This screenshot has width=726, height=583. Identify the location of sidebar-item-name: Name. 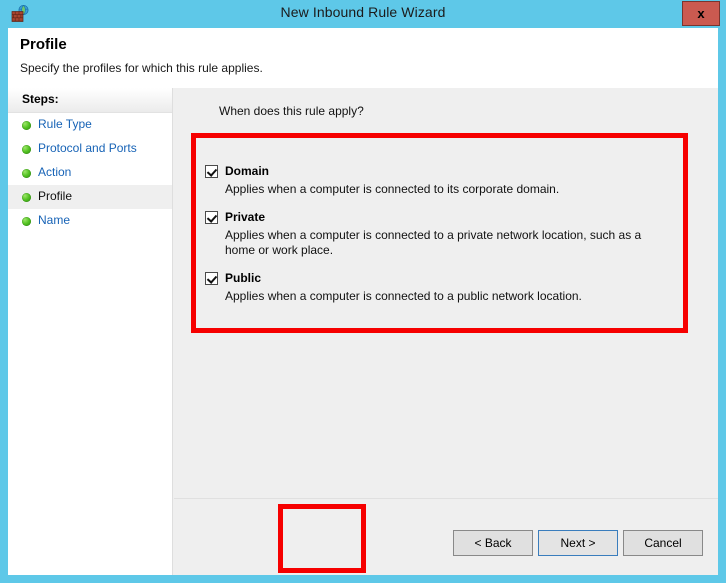
(90, 221).